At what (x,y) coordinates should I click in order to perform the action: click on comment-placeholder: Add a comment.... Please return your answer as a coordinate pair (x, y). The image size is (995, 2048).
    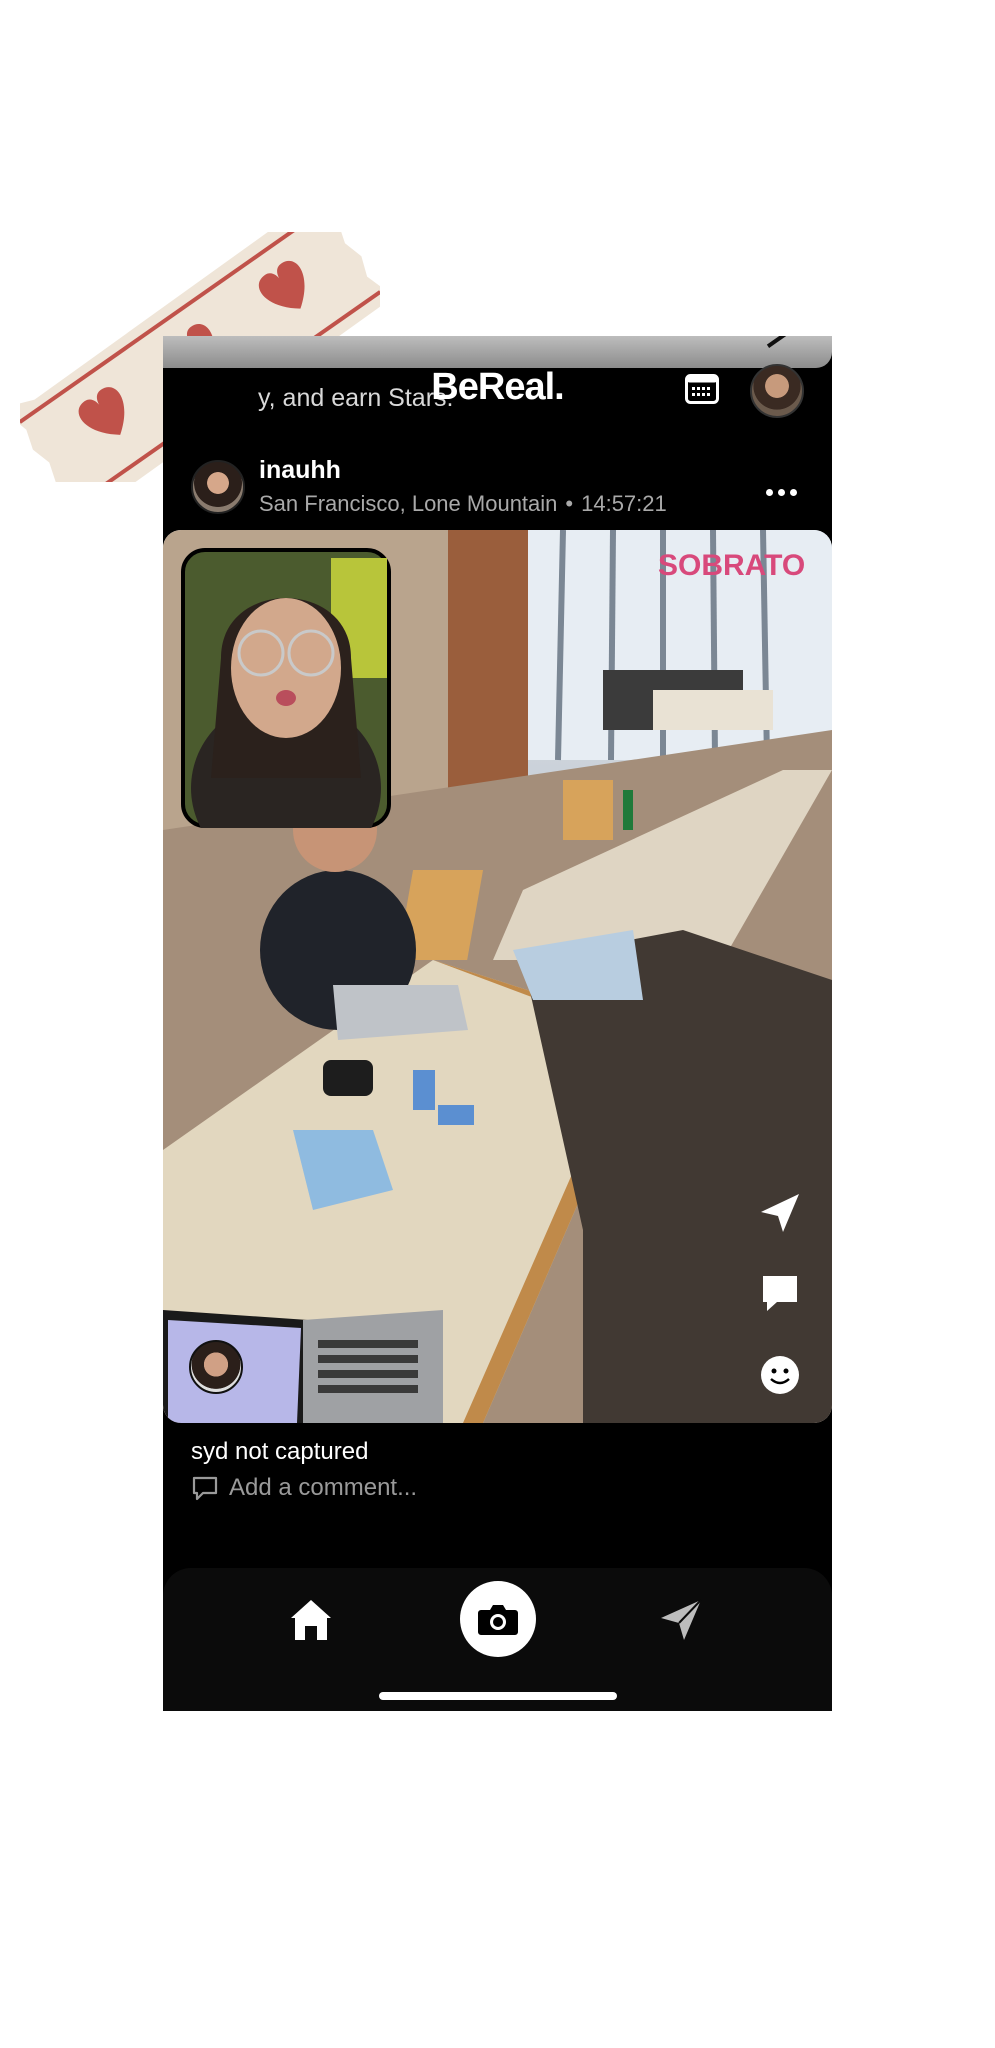
    Looking at the image, I should click on (323, 1487).